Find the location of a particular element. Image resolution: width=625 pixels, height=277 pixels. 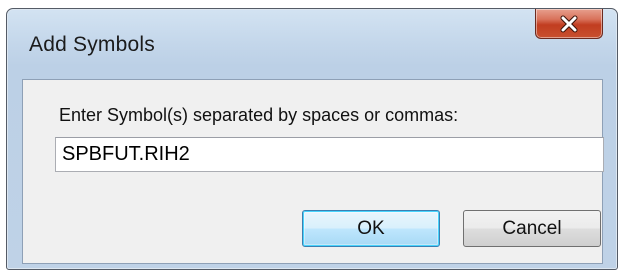

close-icon is located at coordinates (569, 23).